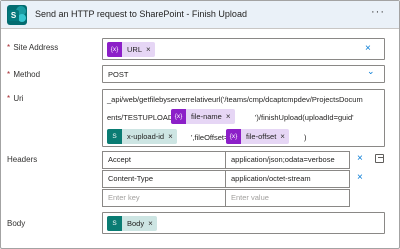 Image resolution: width=400 pixels, height=249 pixels. What do you see at coordinates (287, 179) in the screenshot?
I see `header-value-content-type: application/octet-stream` at bounding box center [287, 179].